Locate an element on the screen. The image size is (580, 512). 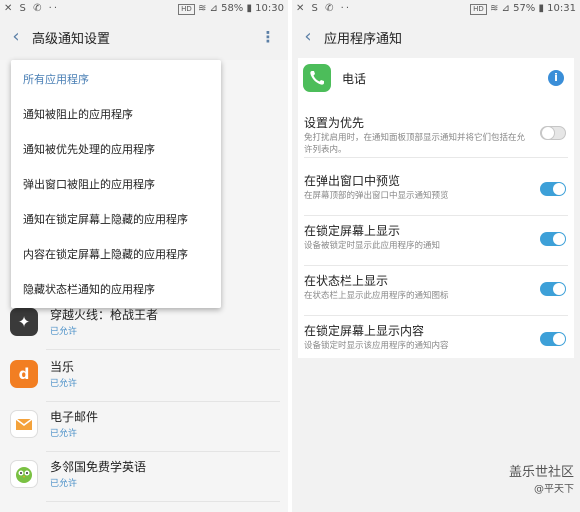
menu-item-lockscreen-hidden: 通知在锁定屏幕上隐藏的应用程序 is located at coordinates (116, 219).